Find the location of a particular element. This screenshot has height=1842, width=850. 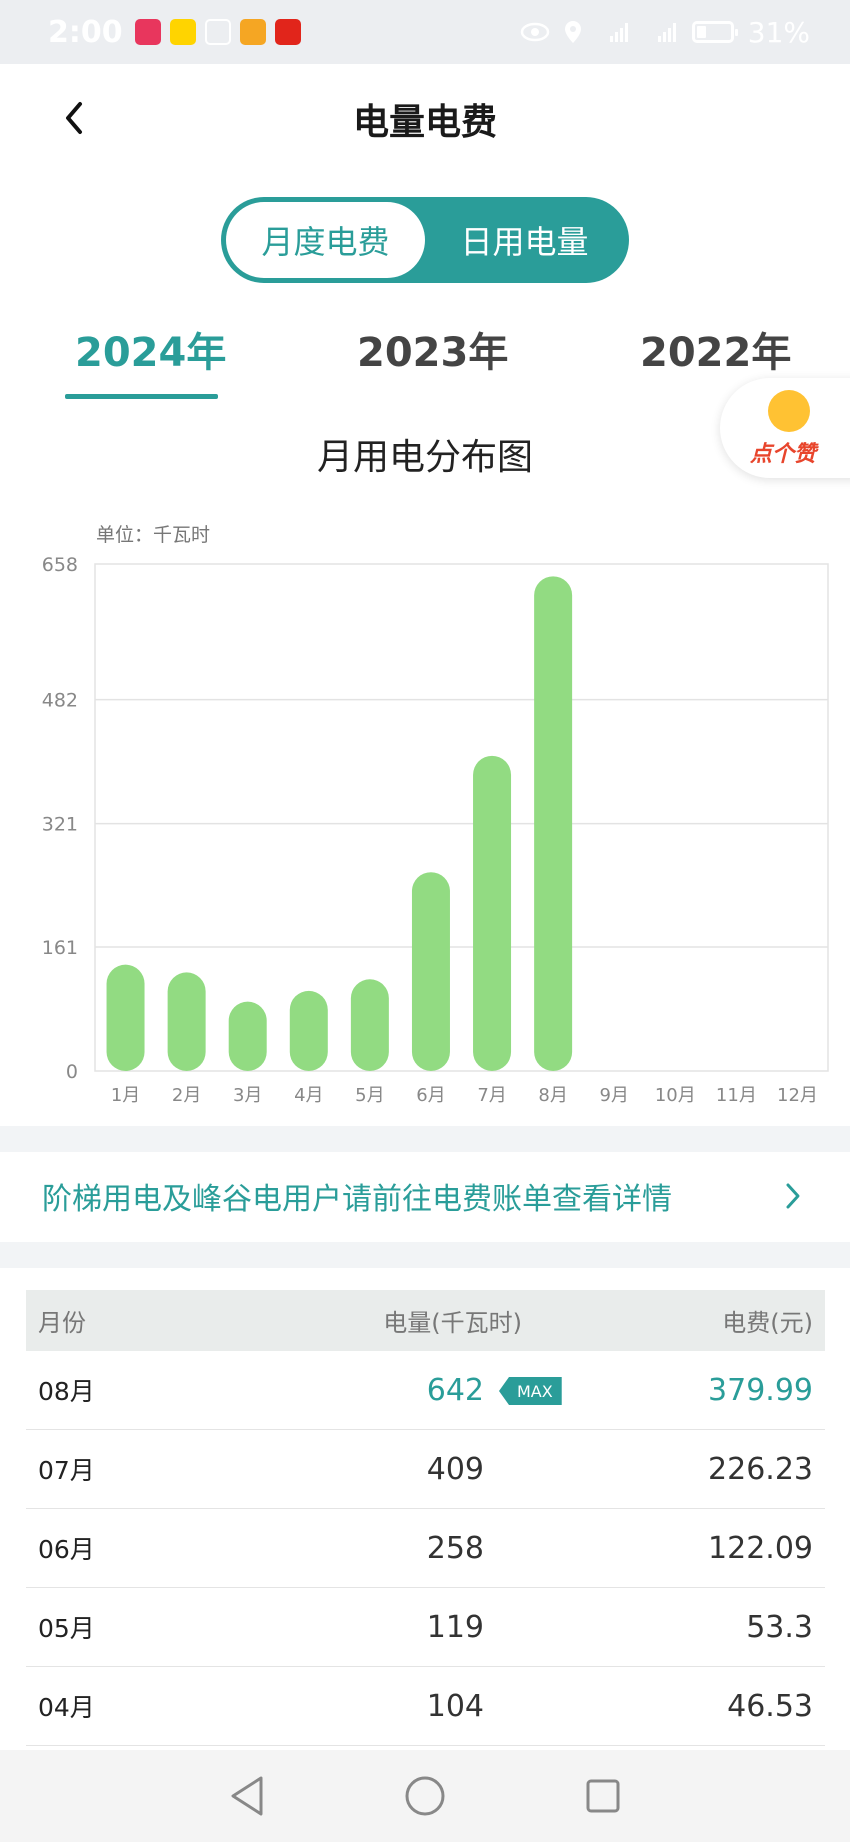

x-tick-label: 11月 is located at coordinates (736, 1095).